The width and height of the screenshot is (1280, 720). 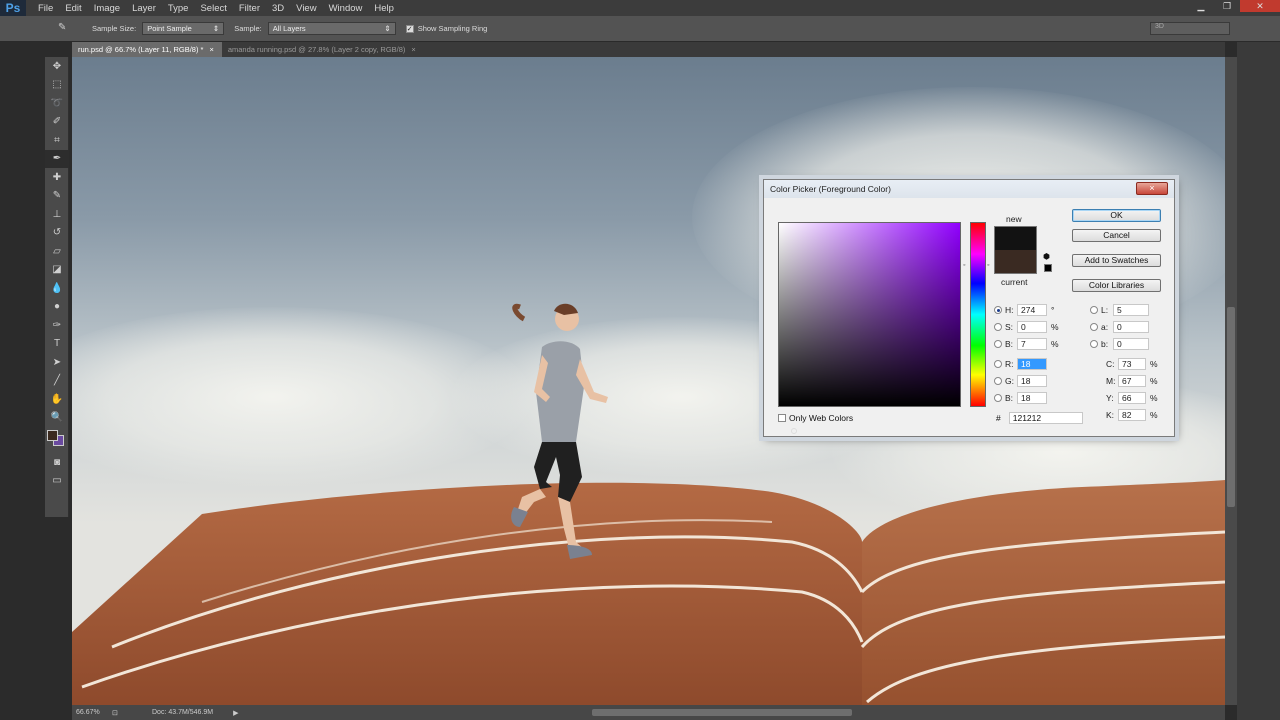 What do you see at coordinates (147, 49) in the screenshot?
I see `tab-run-psd: run.psd @ 66.7% (Layer 11, RGB/8) * ×` at bounding box center [147, 49].